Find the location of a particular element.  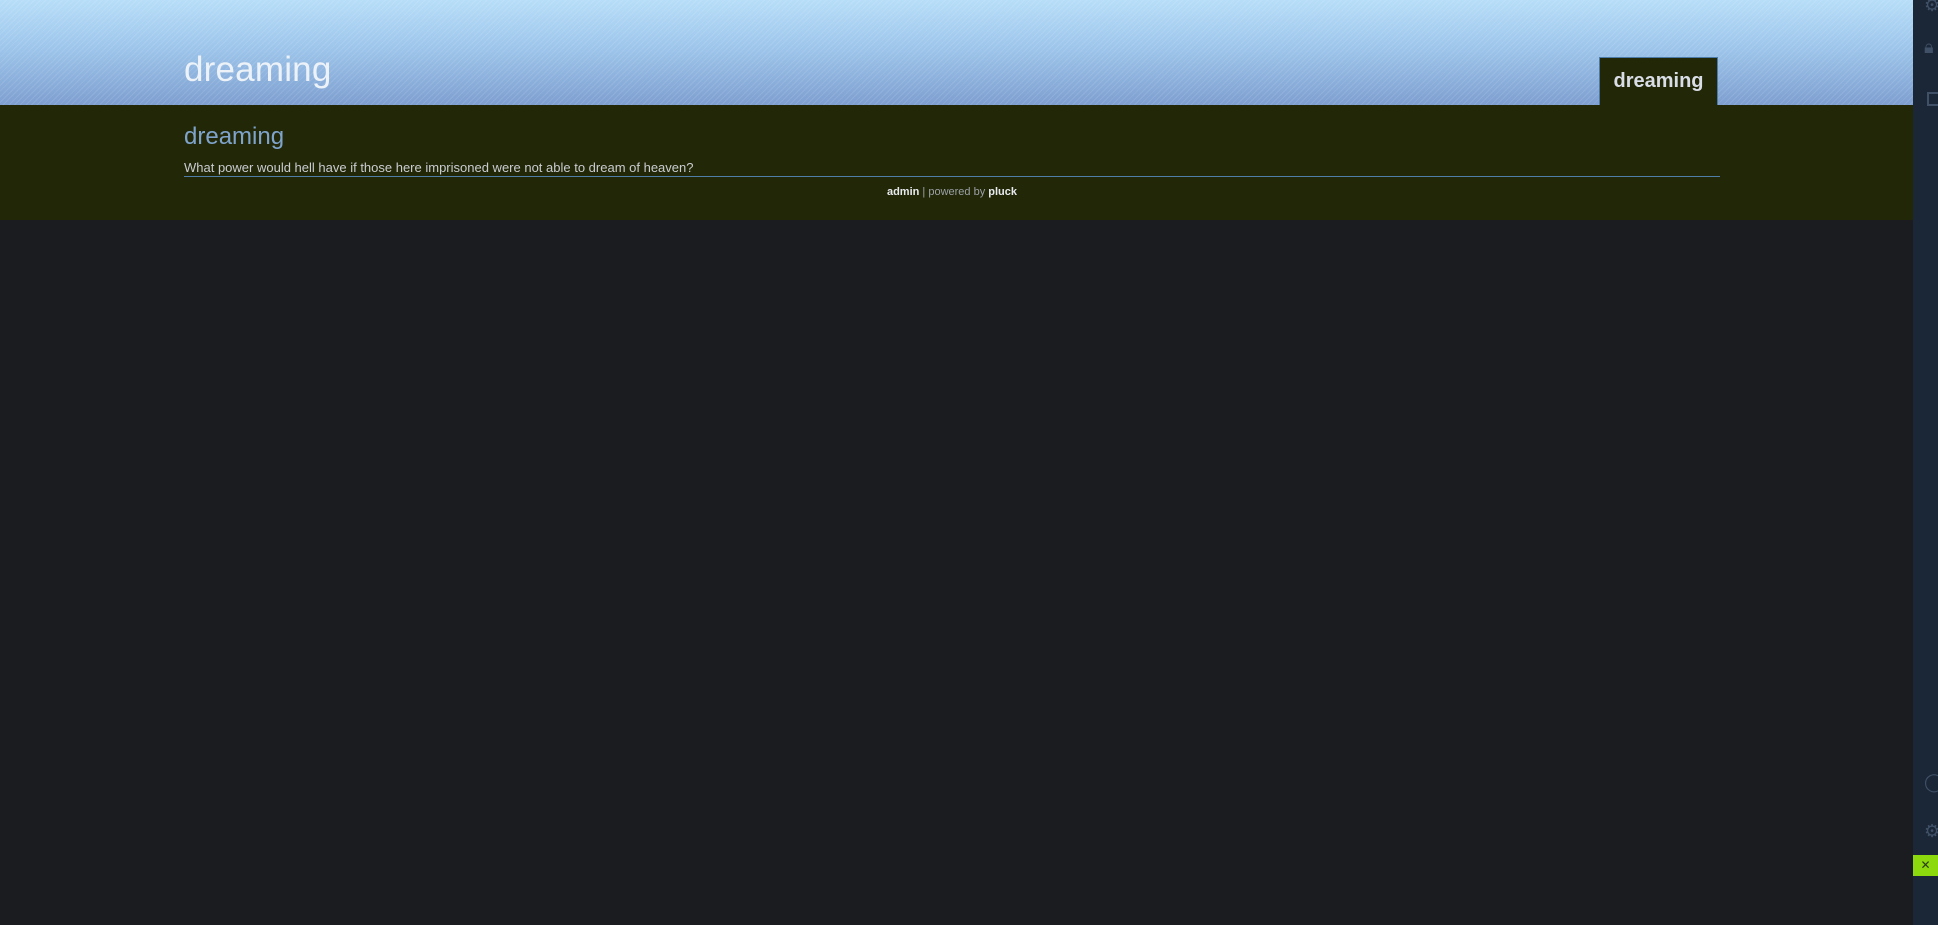

layout-icon is located at coordinates (1932, 99).